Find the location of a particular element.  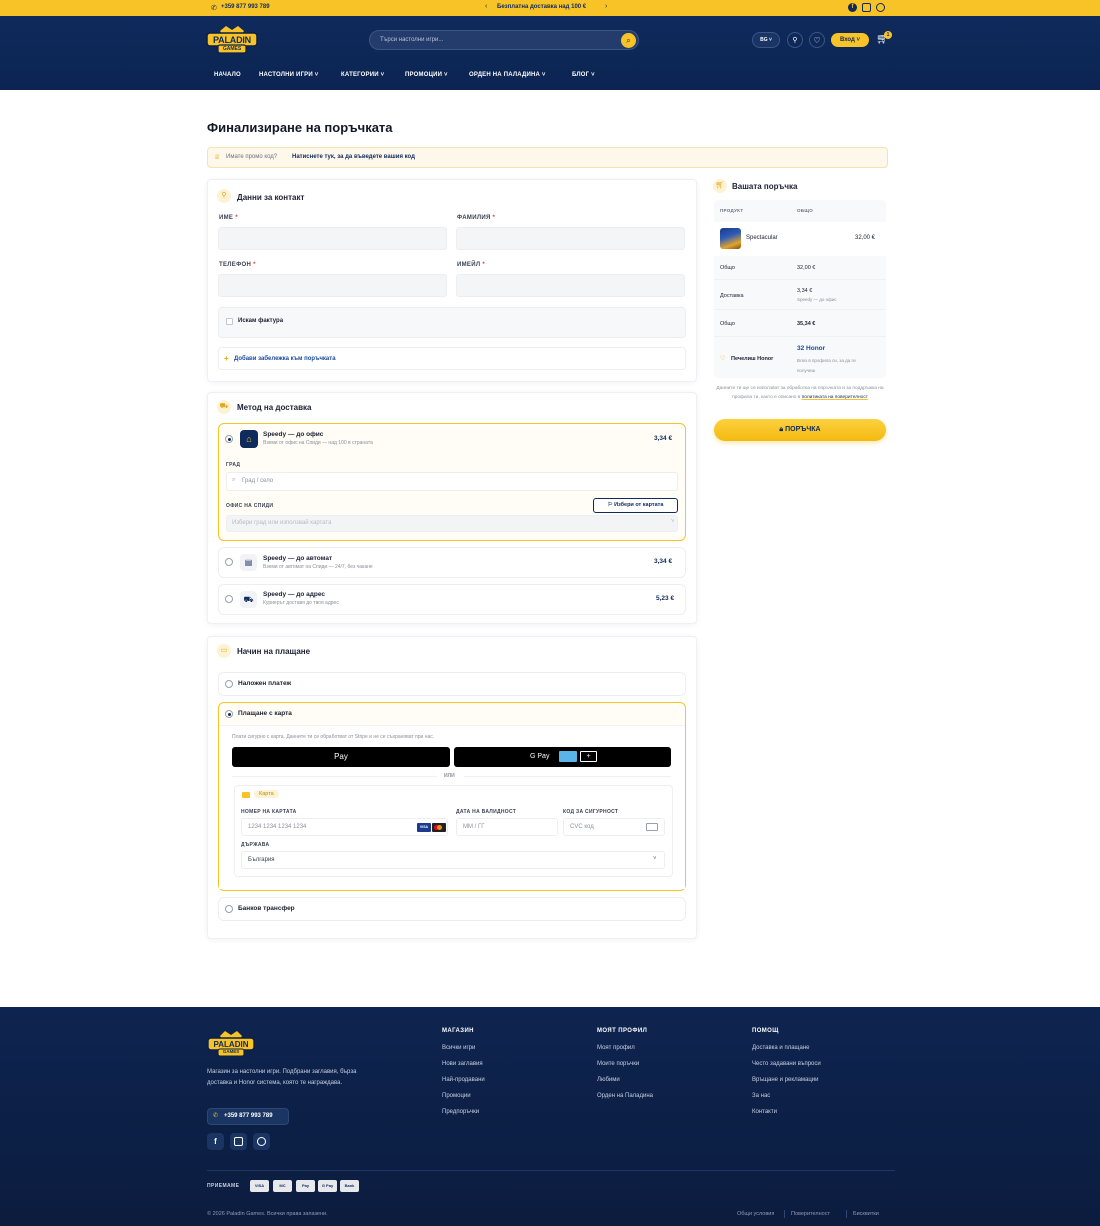

shipping-radio-address is located at coordinates (229, 599).